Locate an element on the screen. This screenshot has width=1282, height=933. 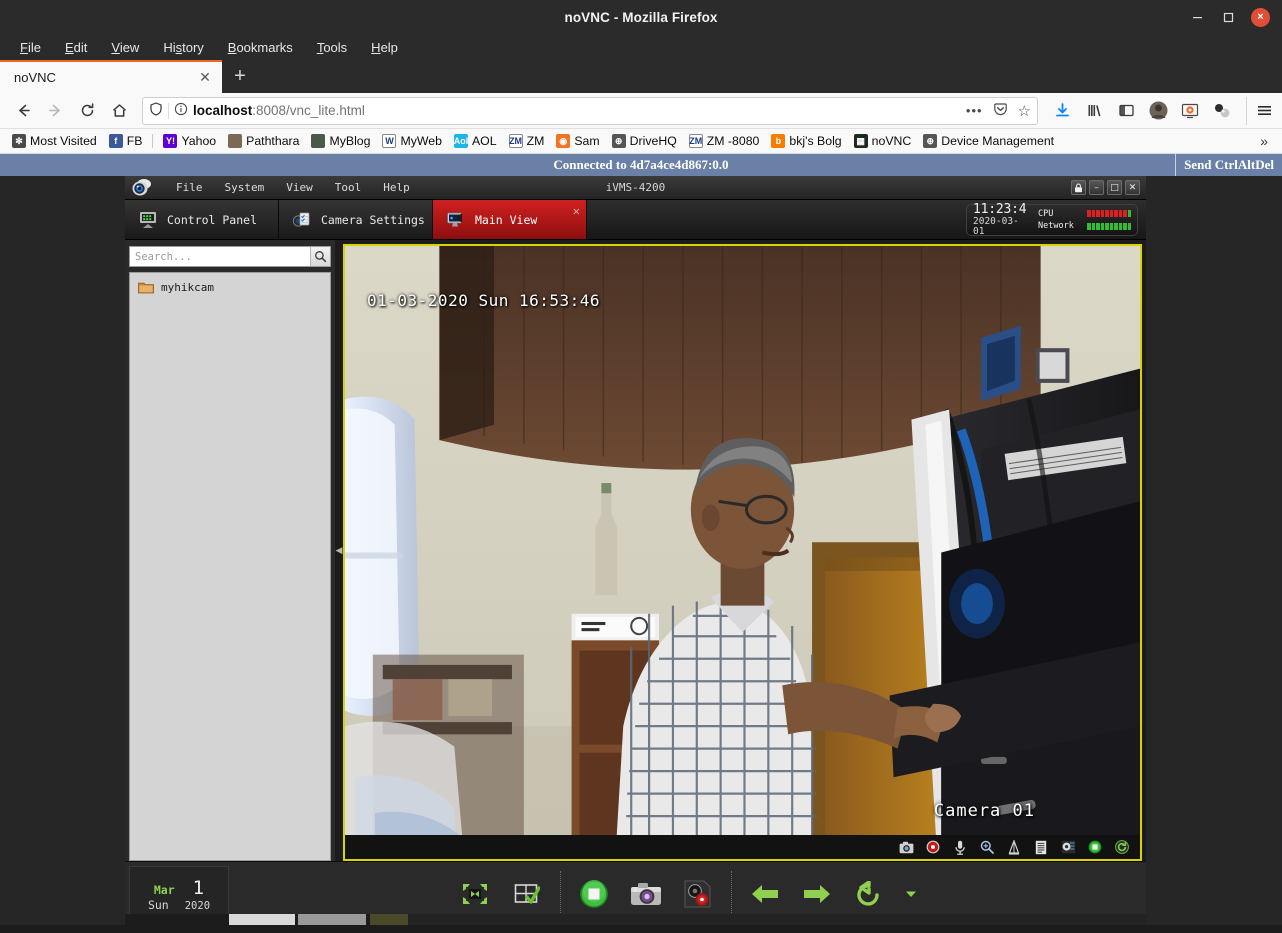
record-icon is located at coordinates (933, 847).